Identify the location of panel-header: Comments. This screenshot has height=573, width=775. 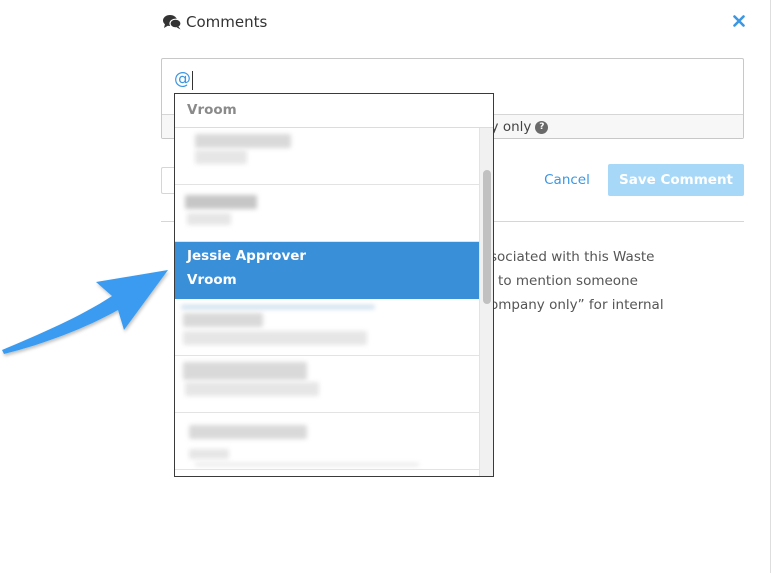
(214, 22).